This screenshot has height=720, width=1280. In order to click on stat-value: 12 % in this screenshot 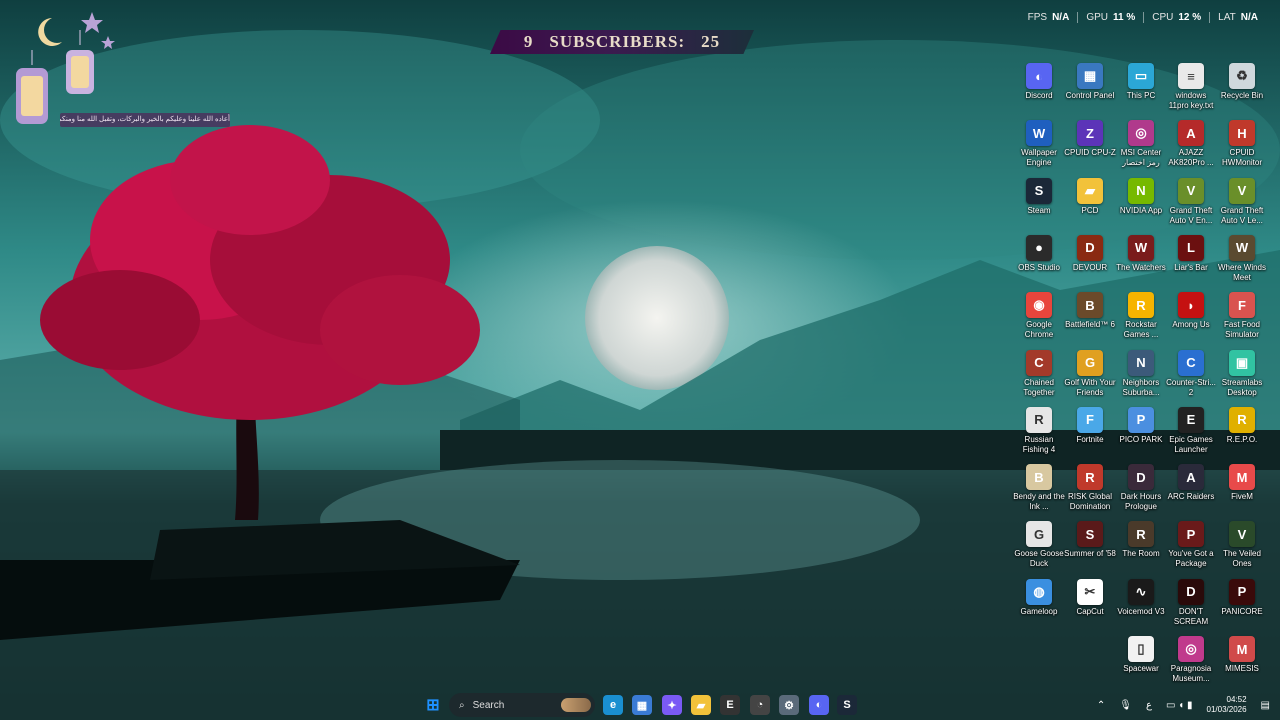, I will do `click(1190, 17)`.